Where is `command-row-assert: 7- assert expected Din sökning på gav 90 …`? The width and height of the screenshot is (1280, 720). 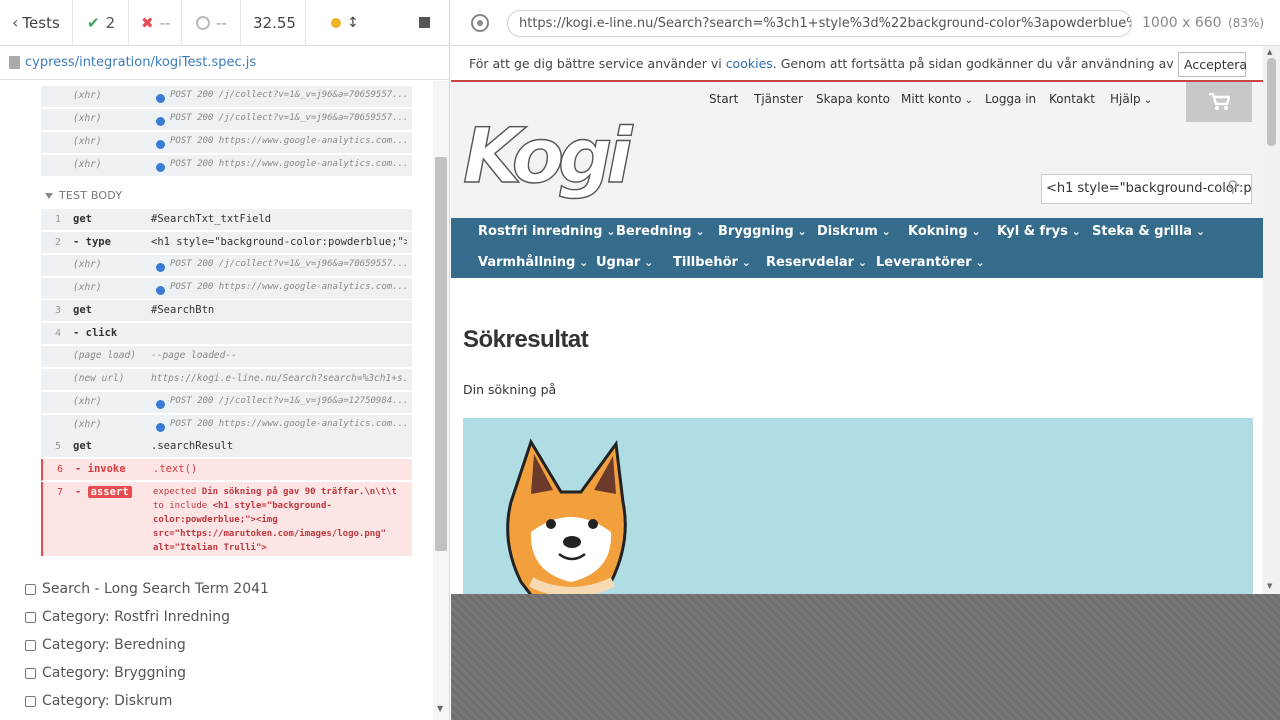
command-row-assert: 7- assert expected Din sökning på gav 90 … is located at coordinates (226, 519).